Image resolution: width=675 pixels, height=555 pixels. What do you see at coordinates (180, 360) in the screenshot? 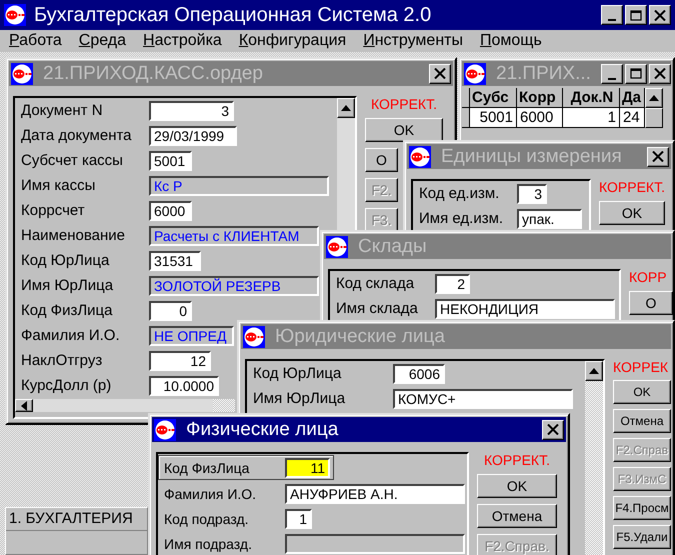
I see `input-field: 12` at bounding box center [180, 360].